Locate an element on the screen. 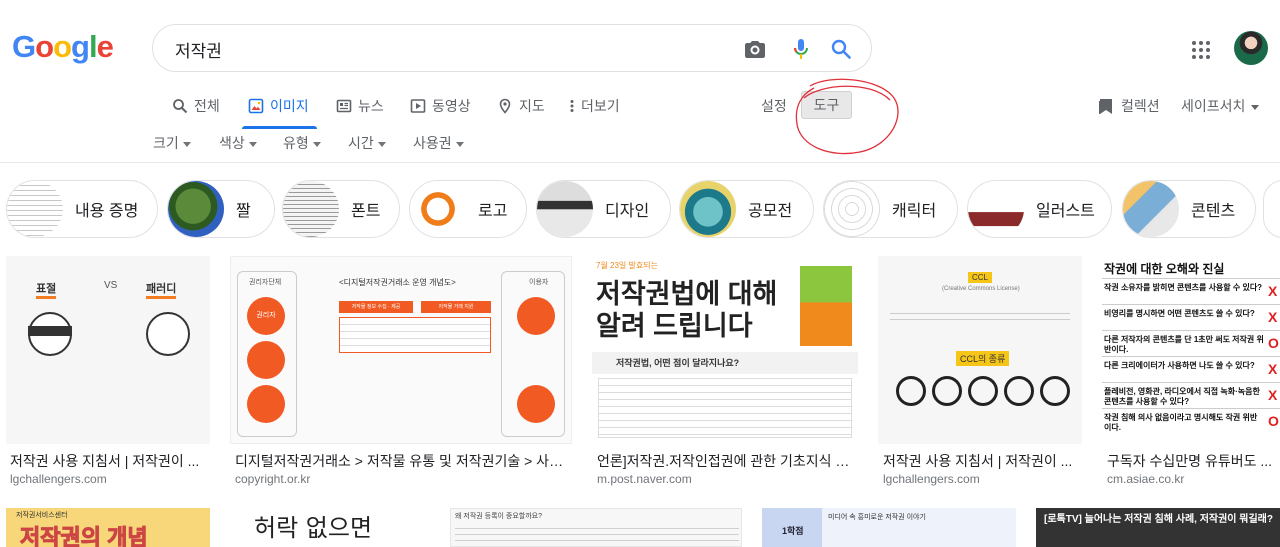  tab-videos: 동영상 is located at coordinates (440, 106).